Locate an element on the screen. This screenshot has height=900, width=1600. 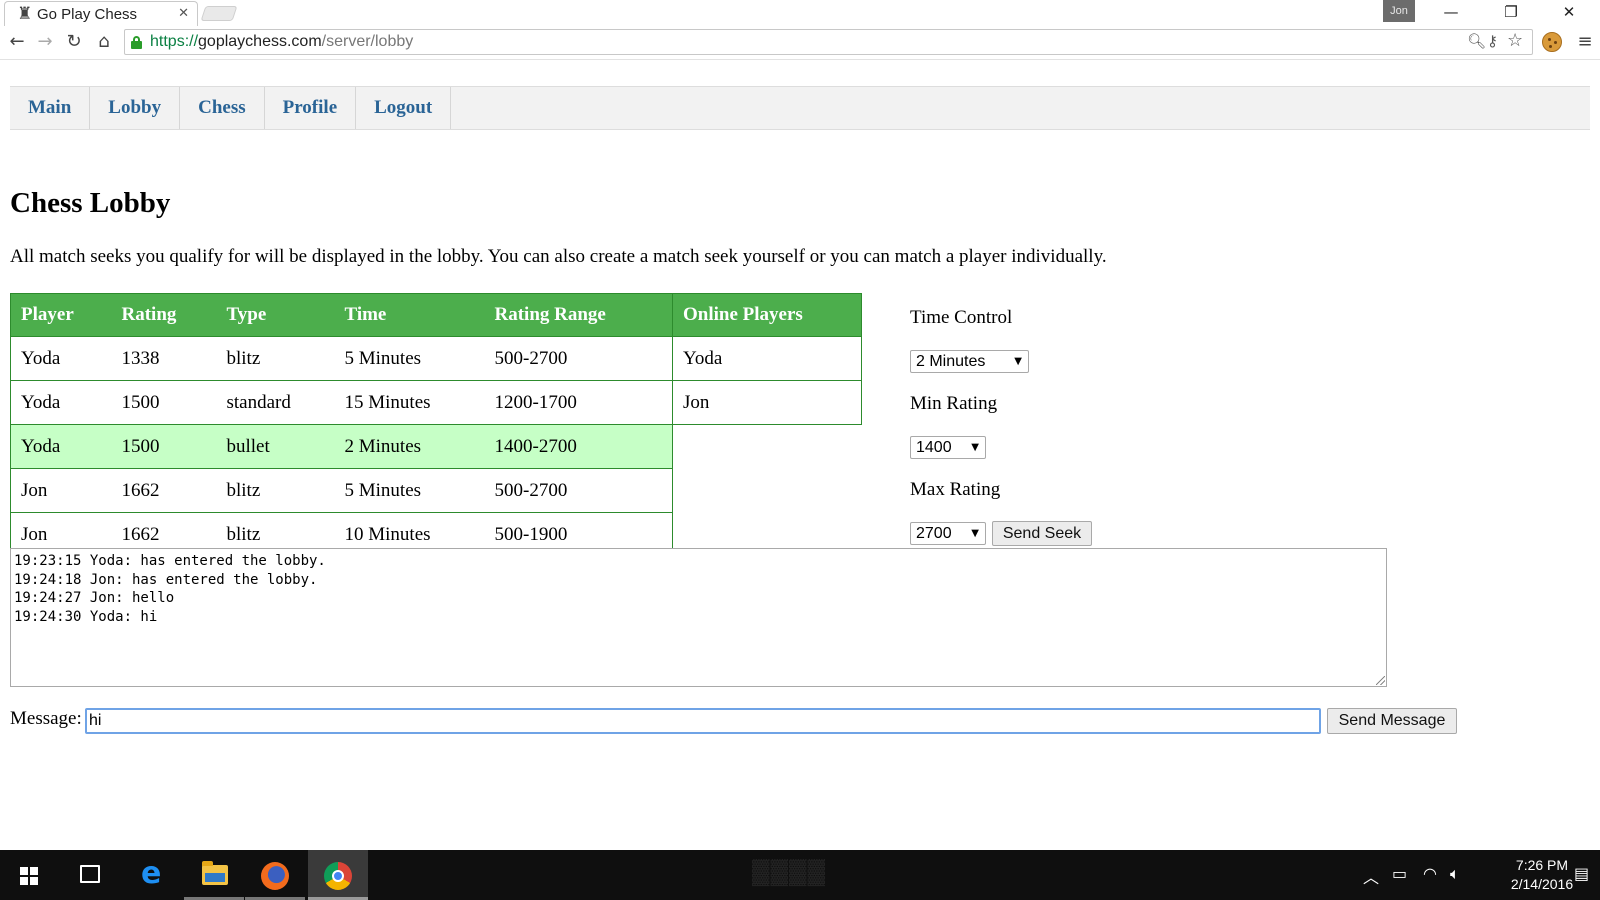
cell-type: bullet is located at coordinates (275, 446).